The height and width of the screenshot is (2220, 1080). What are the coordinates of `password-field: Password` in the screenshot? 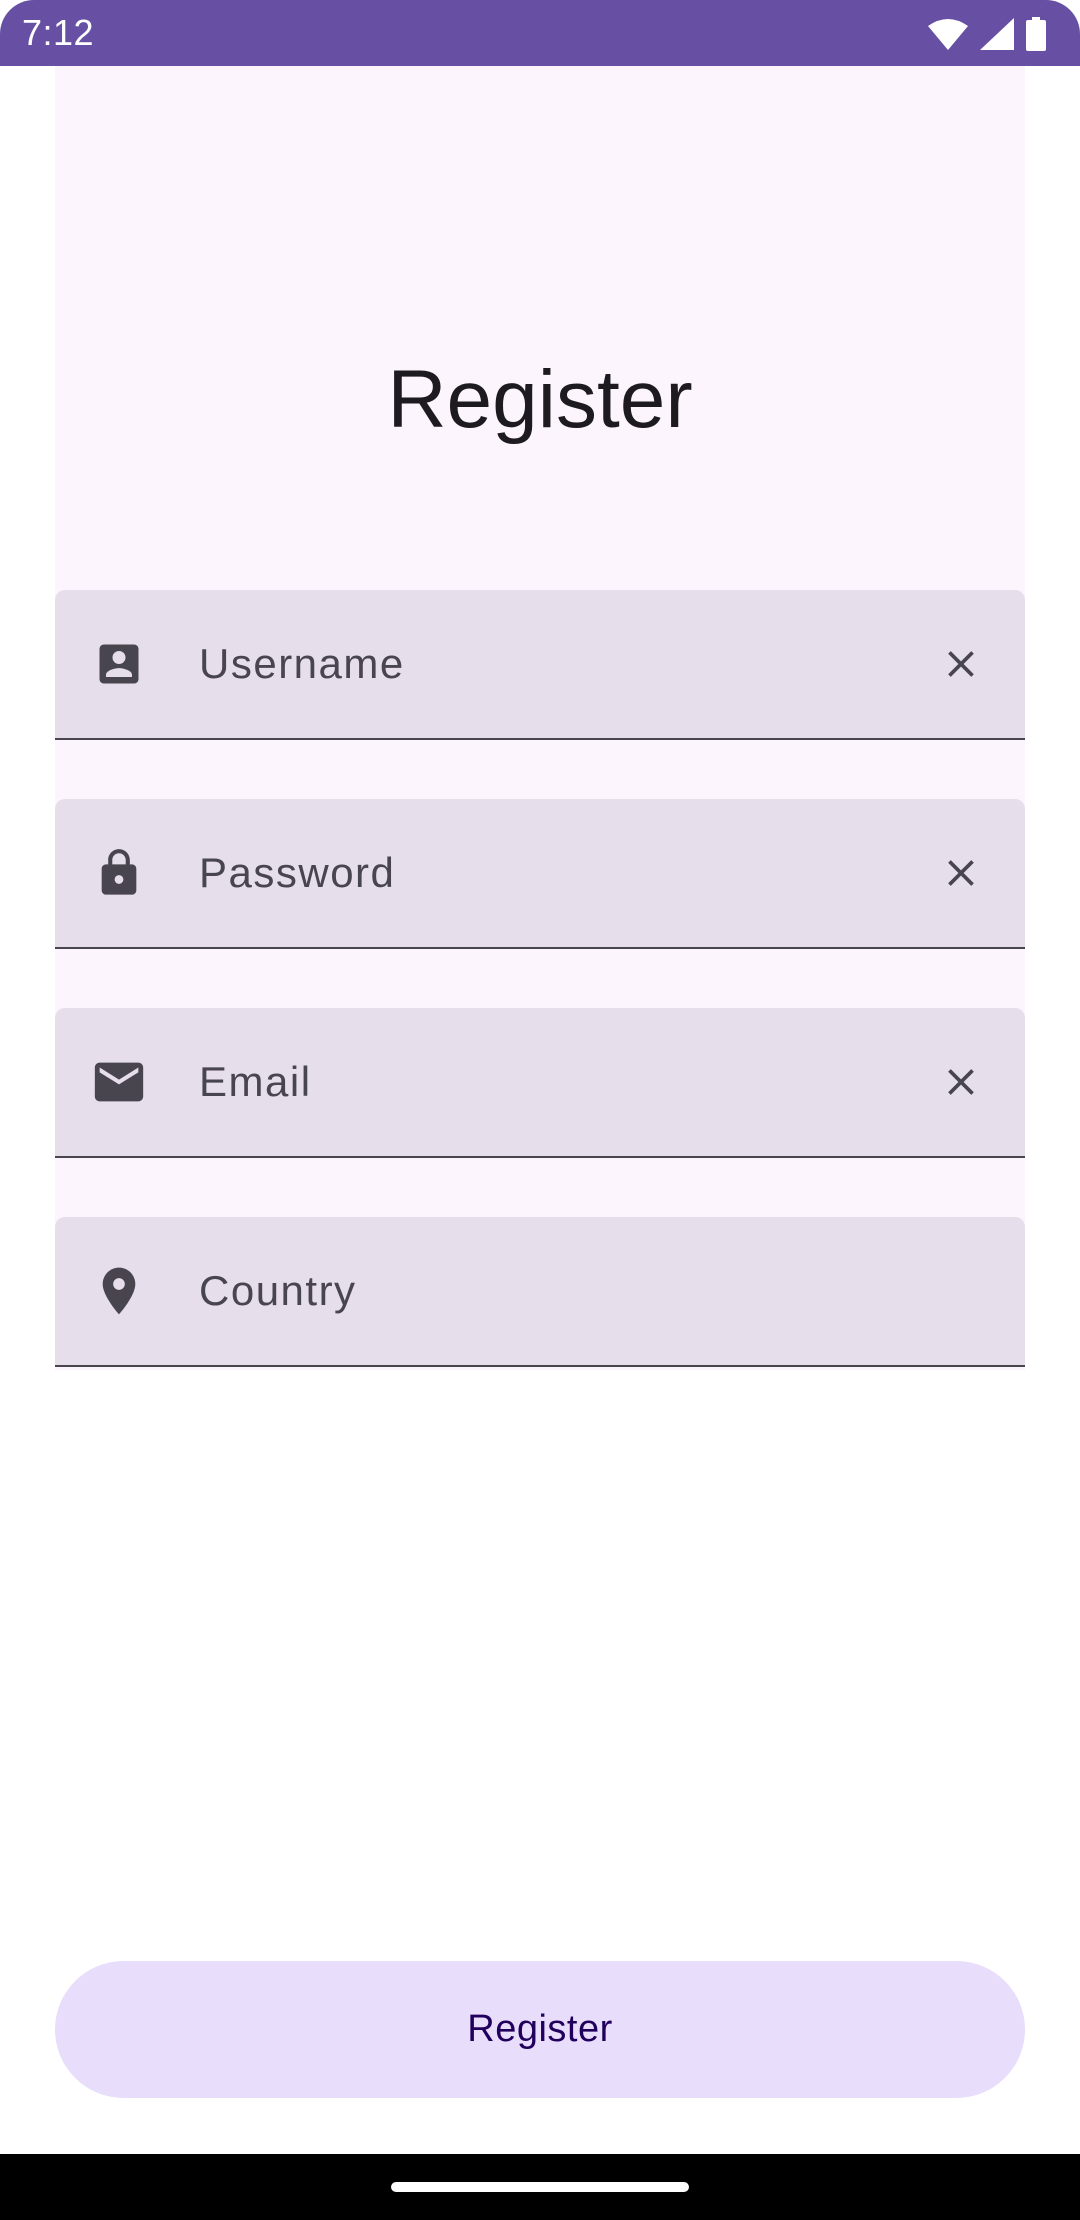 It's located at (540, 874).